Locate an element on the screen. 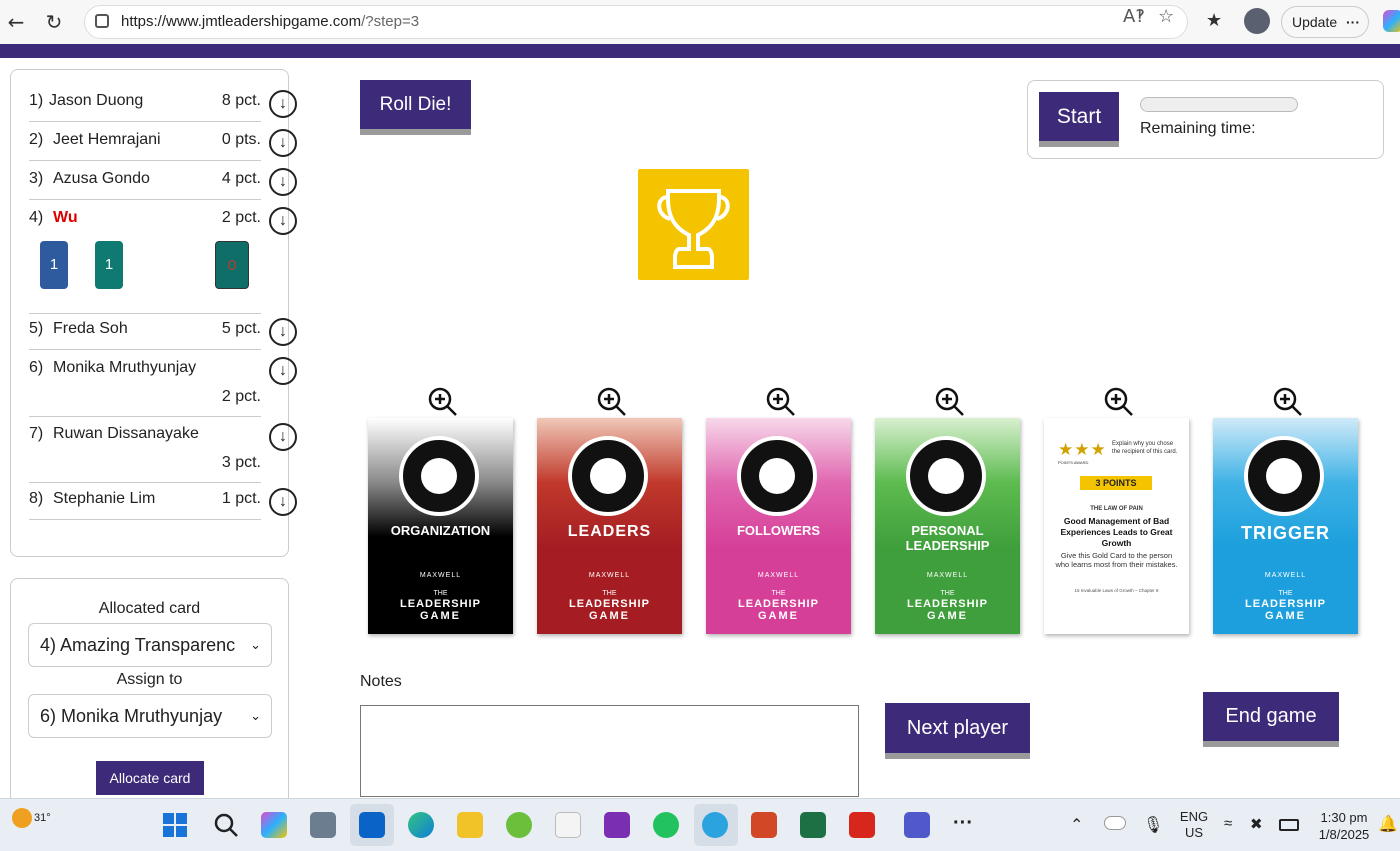 This screenshot has height=851, width=1400. file-explorer-icon is located at coordinates (470, 825).